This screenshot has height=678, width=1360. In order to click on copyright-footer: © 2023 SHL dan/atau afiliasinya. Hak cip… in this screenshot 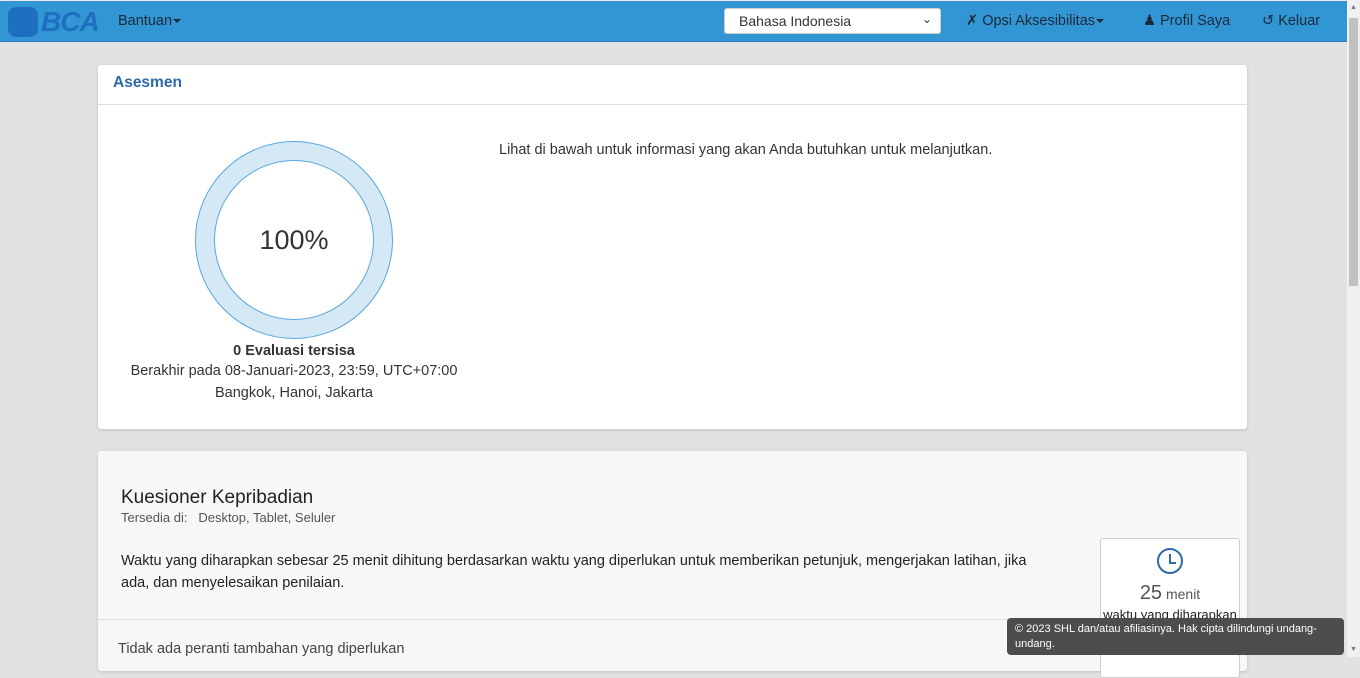, I will do `click(1175, 636)`.